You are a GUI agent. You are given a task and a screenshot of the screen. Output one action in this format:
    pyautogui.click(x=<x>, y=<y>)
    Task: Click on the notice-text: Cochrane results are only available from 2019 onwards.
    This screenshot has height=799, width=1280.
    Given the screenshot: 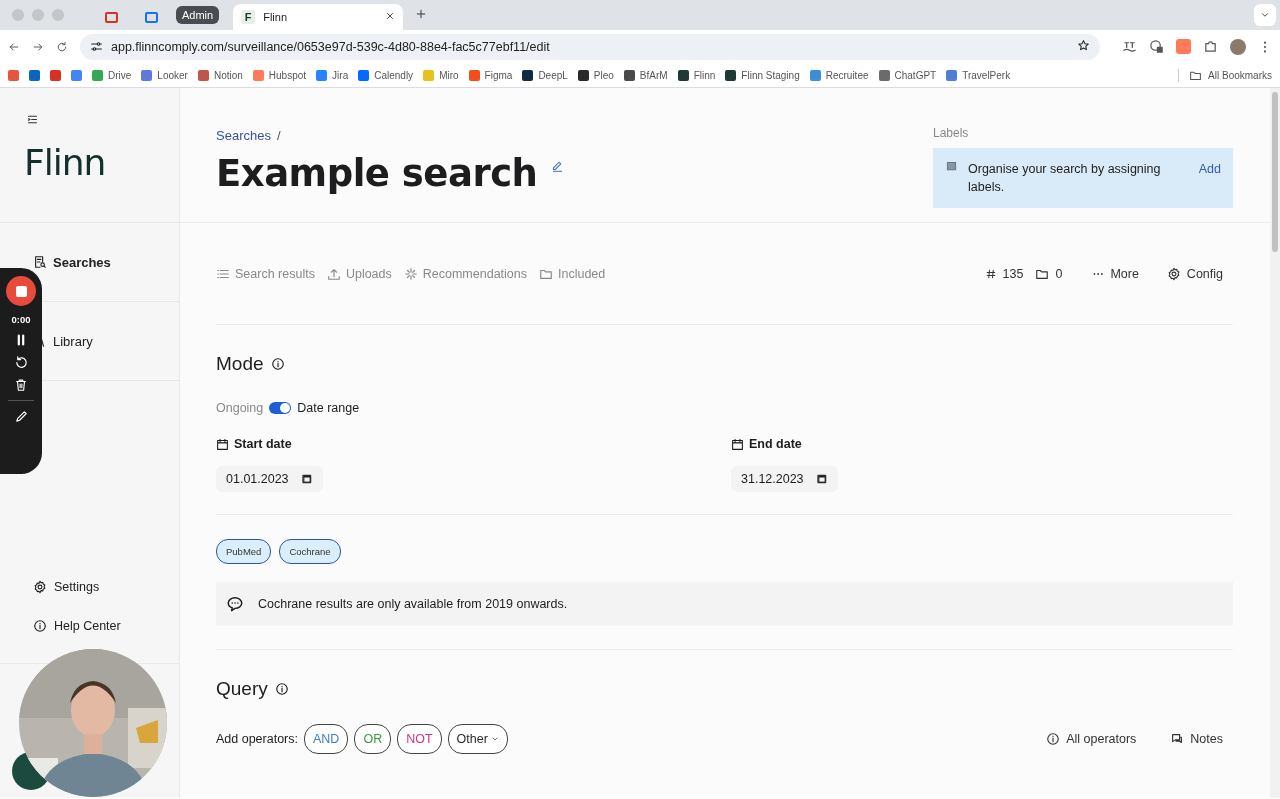 What is the action you would take?
    pyautogui.click(x=413, y=604)
    